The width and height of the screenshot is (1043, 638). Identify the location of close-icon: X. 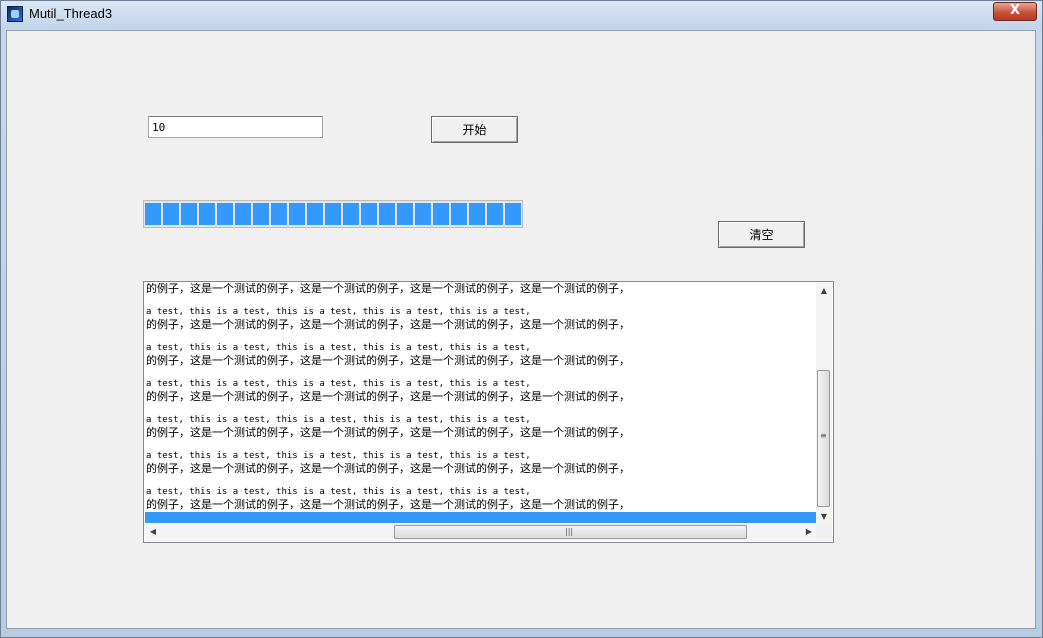
(1015, 10).